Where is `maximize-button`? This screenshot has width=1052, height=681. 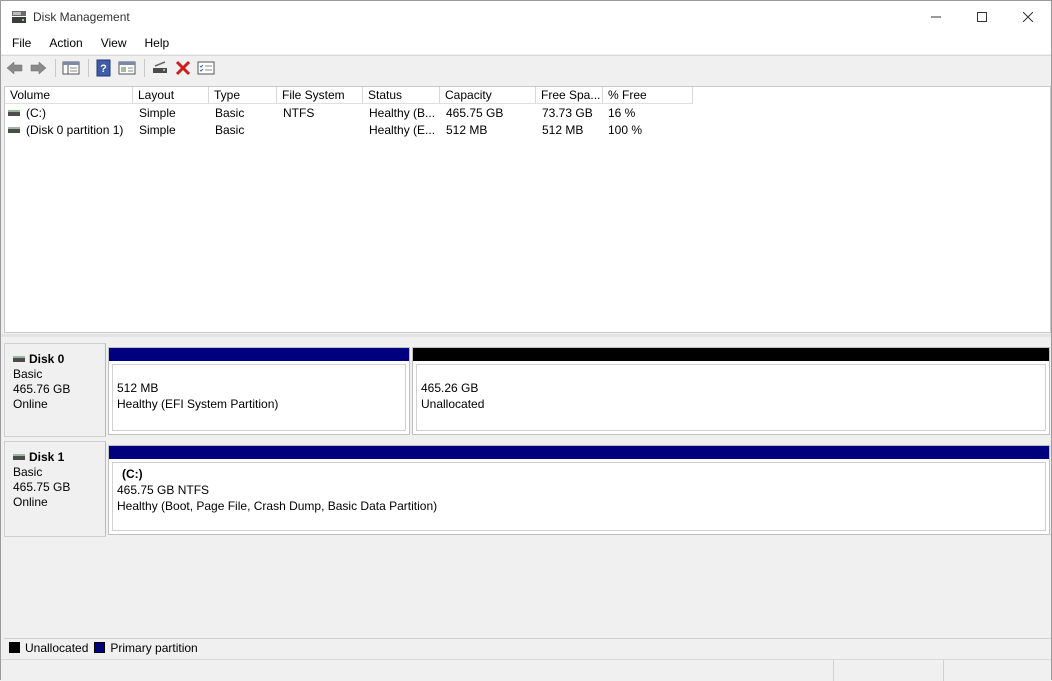 maximize-button is located at coordinates (982, 16).